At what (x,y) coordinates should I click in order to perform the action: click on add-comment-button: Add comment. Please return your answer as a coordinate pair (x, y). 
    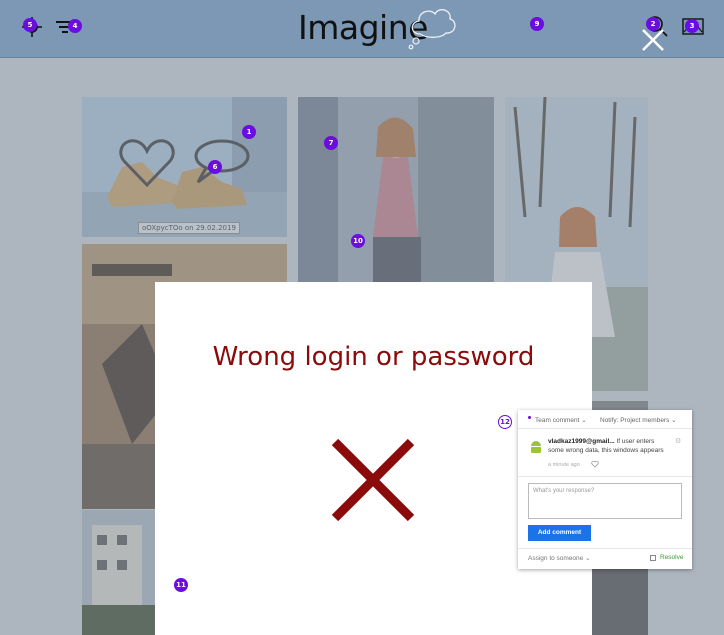
    Looking at the image, I should click on (559, 533).